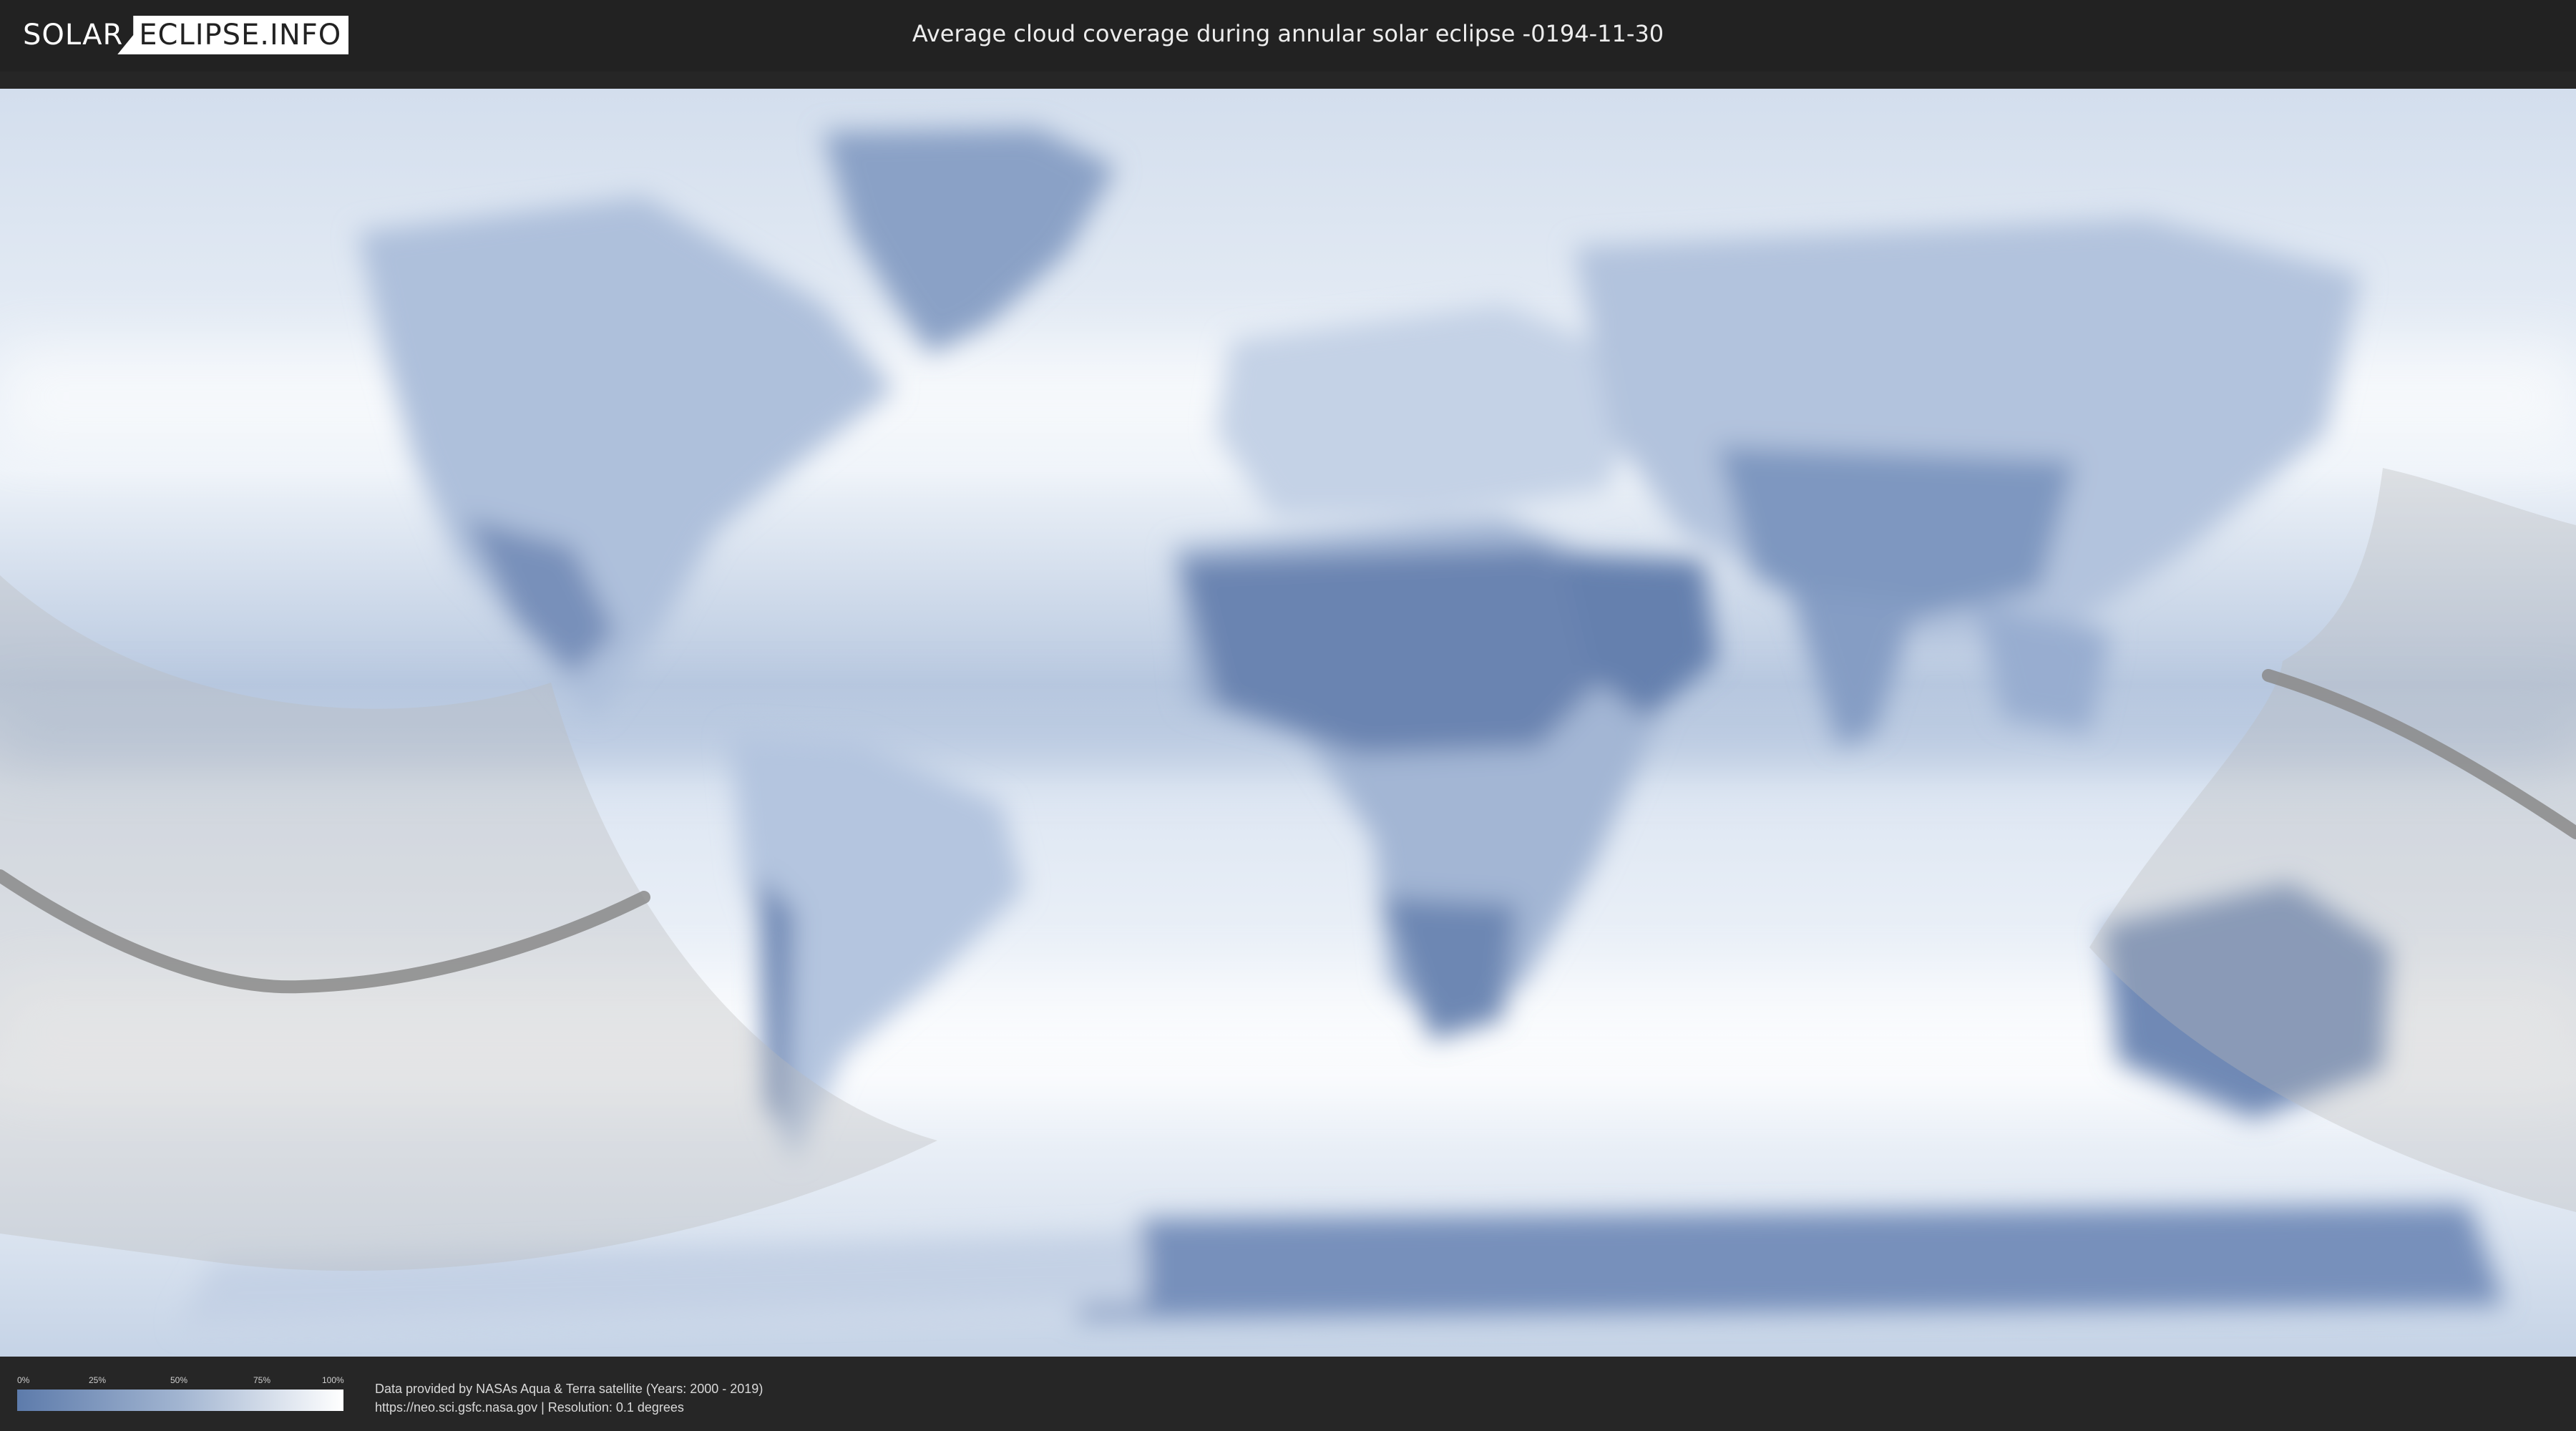 Image resolution: width=2576 pixels, height=1431 pixels. I want to click on cloud-coverage-legend: 0% 25% 50% 75% 100%, so click(180, 1393).